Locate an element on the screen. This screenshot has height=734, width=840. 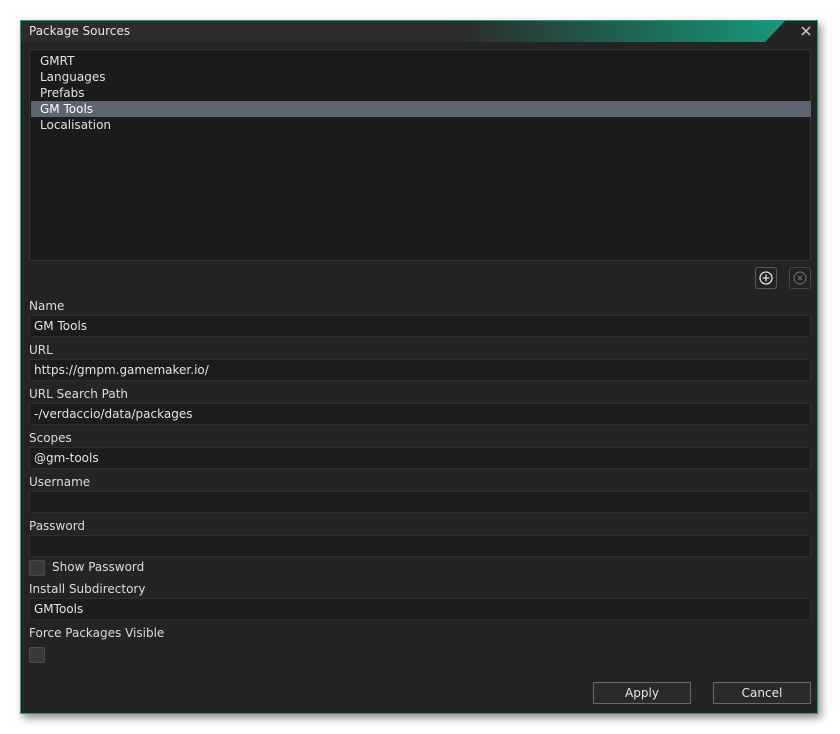
apply-button: Apply is located at coordinates (642, 693).